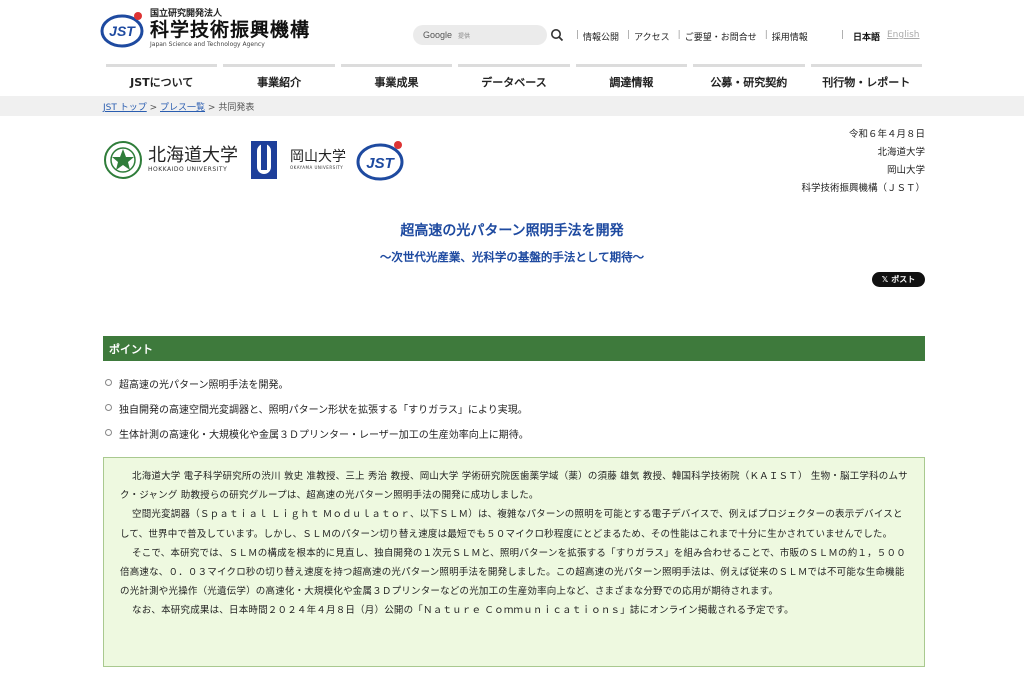  I want to click on x-post-button: 𝕏 ポスト, so click(898, 279).